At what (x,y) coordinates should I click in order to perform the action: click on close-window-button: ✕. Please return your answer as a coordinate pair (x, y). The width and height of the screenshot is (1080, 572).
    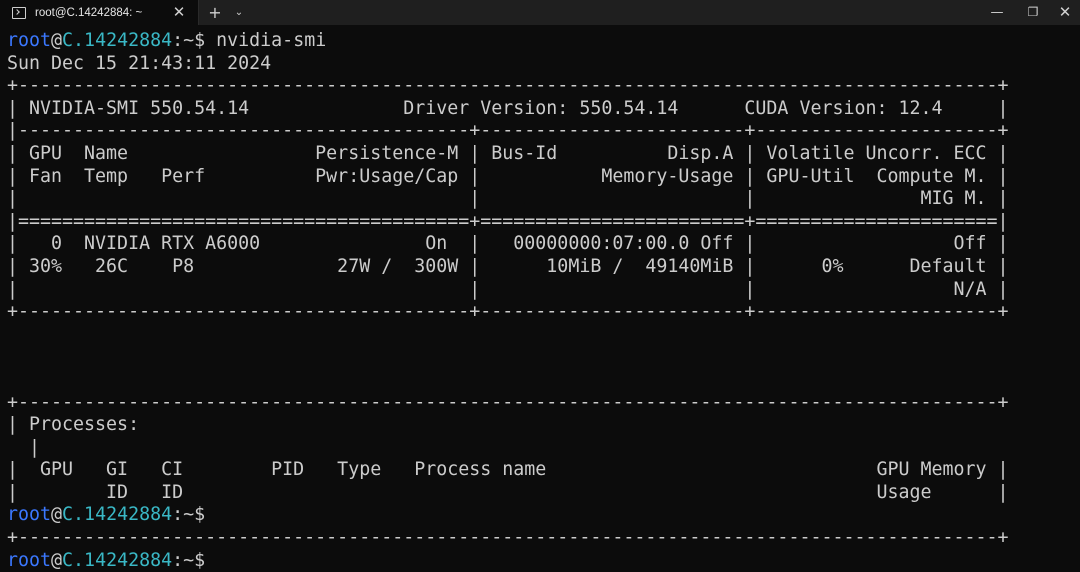
    Looking at the image, I should click on (1064, 12).